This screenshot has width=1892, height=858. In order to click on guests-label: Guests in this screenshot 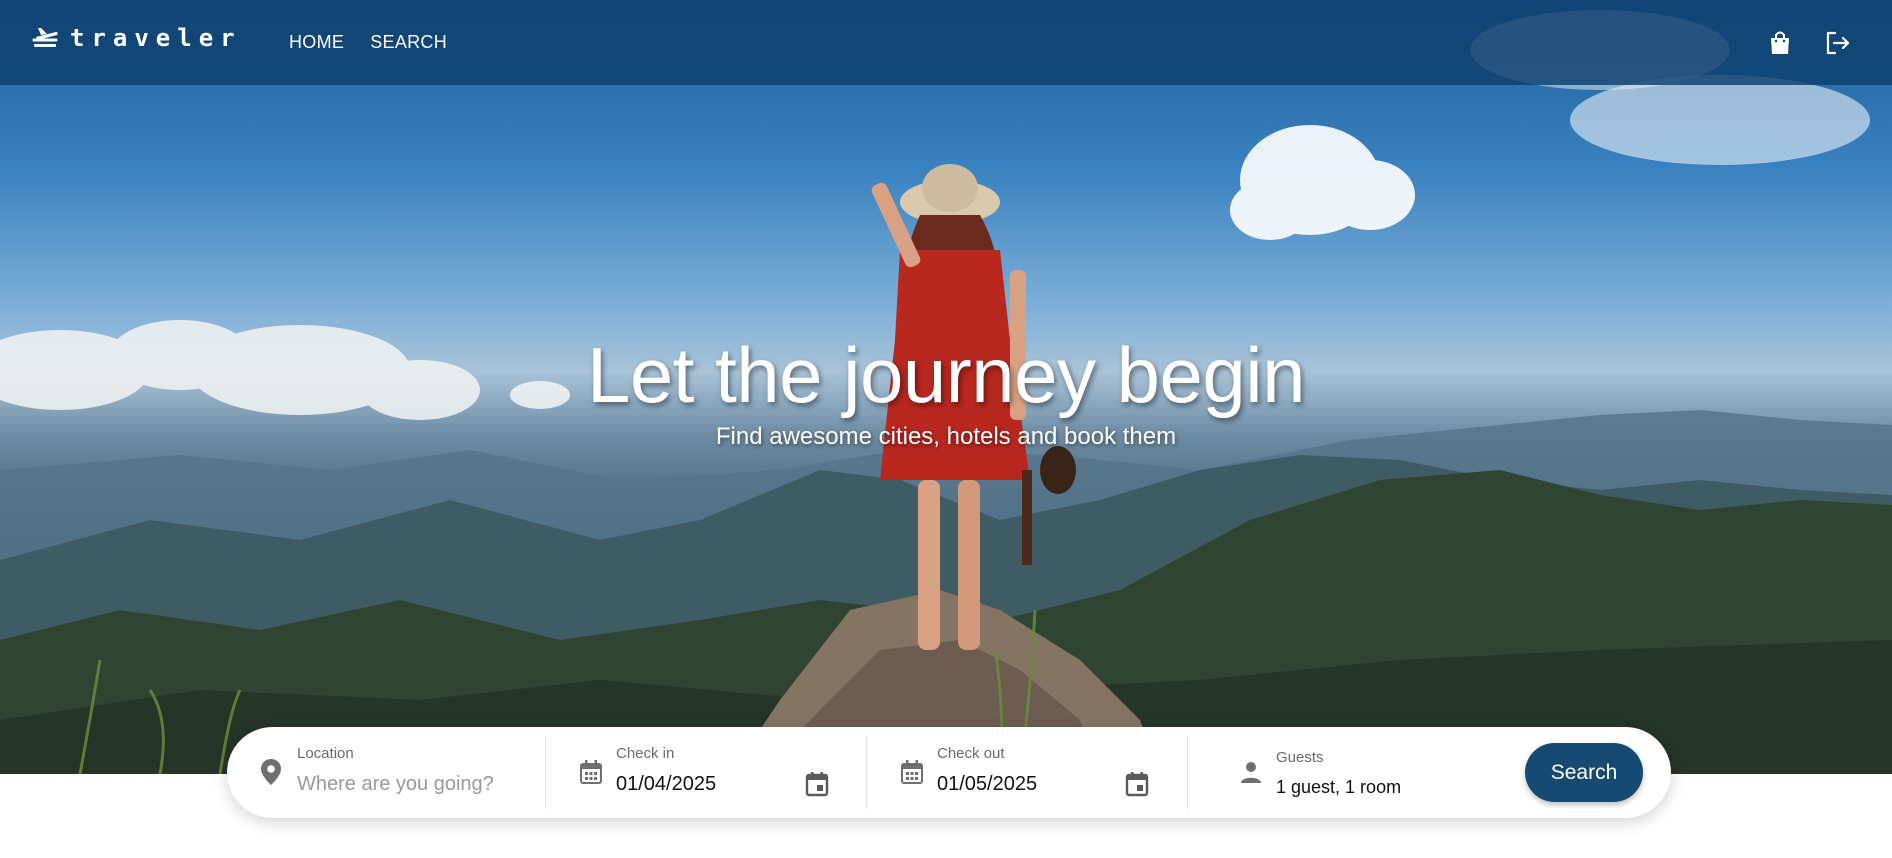, I will do `click(1300, 757)`.